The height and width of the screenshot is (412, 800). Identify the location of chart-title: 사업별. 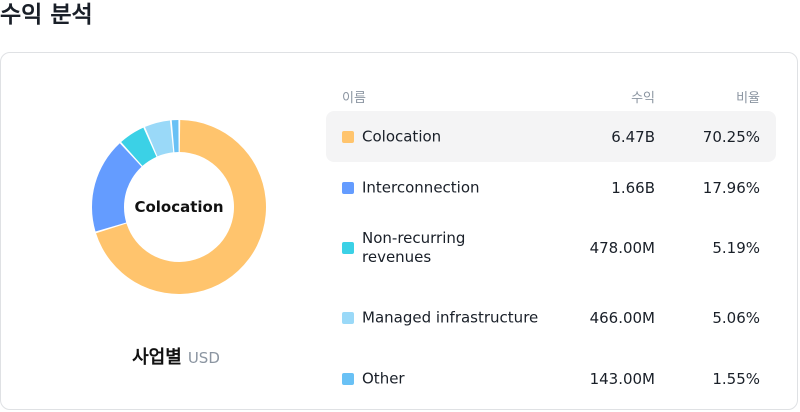
(157, 357).